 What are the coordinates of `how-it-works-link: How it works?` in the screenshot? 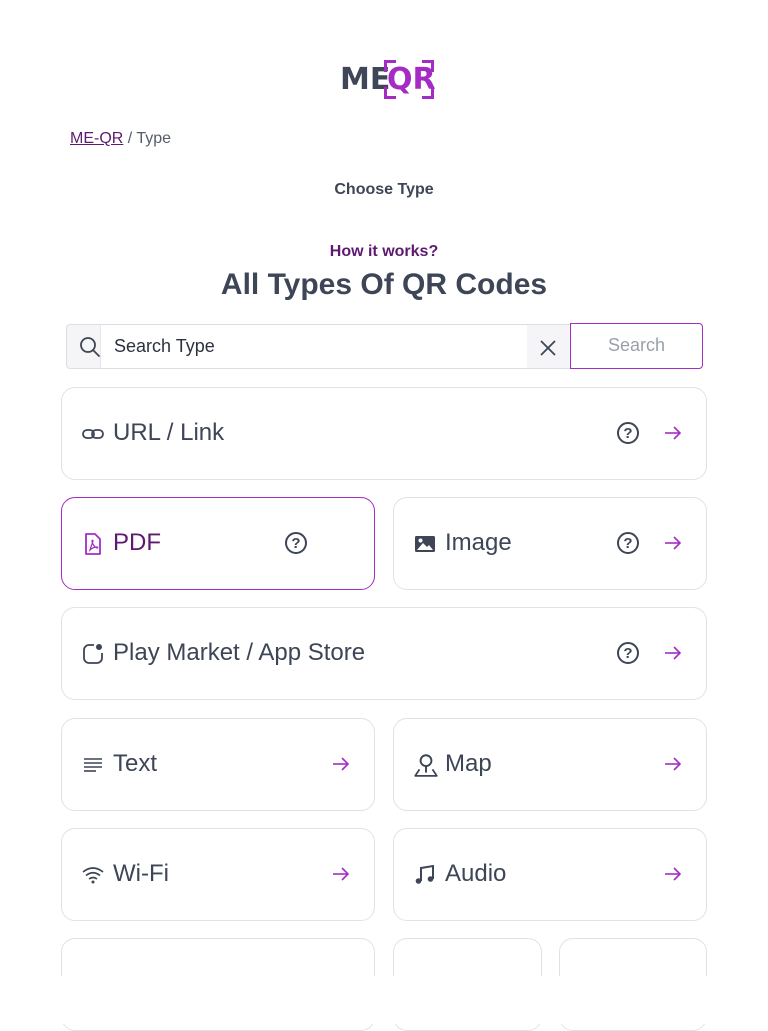 It's located at (384, 252).